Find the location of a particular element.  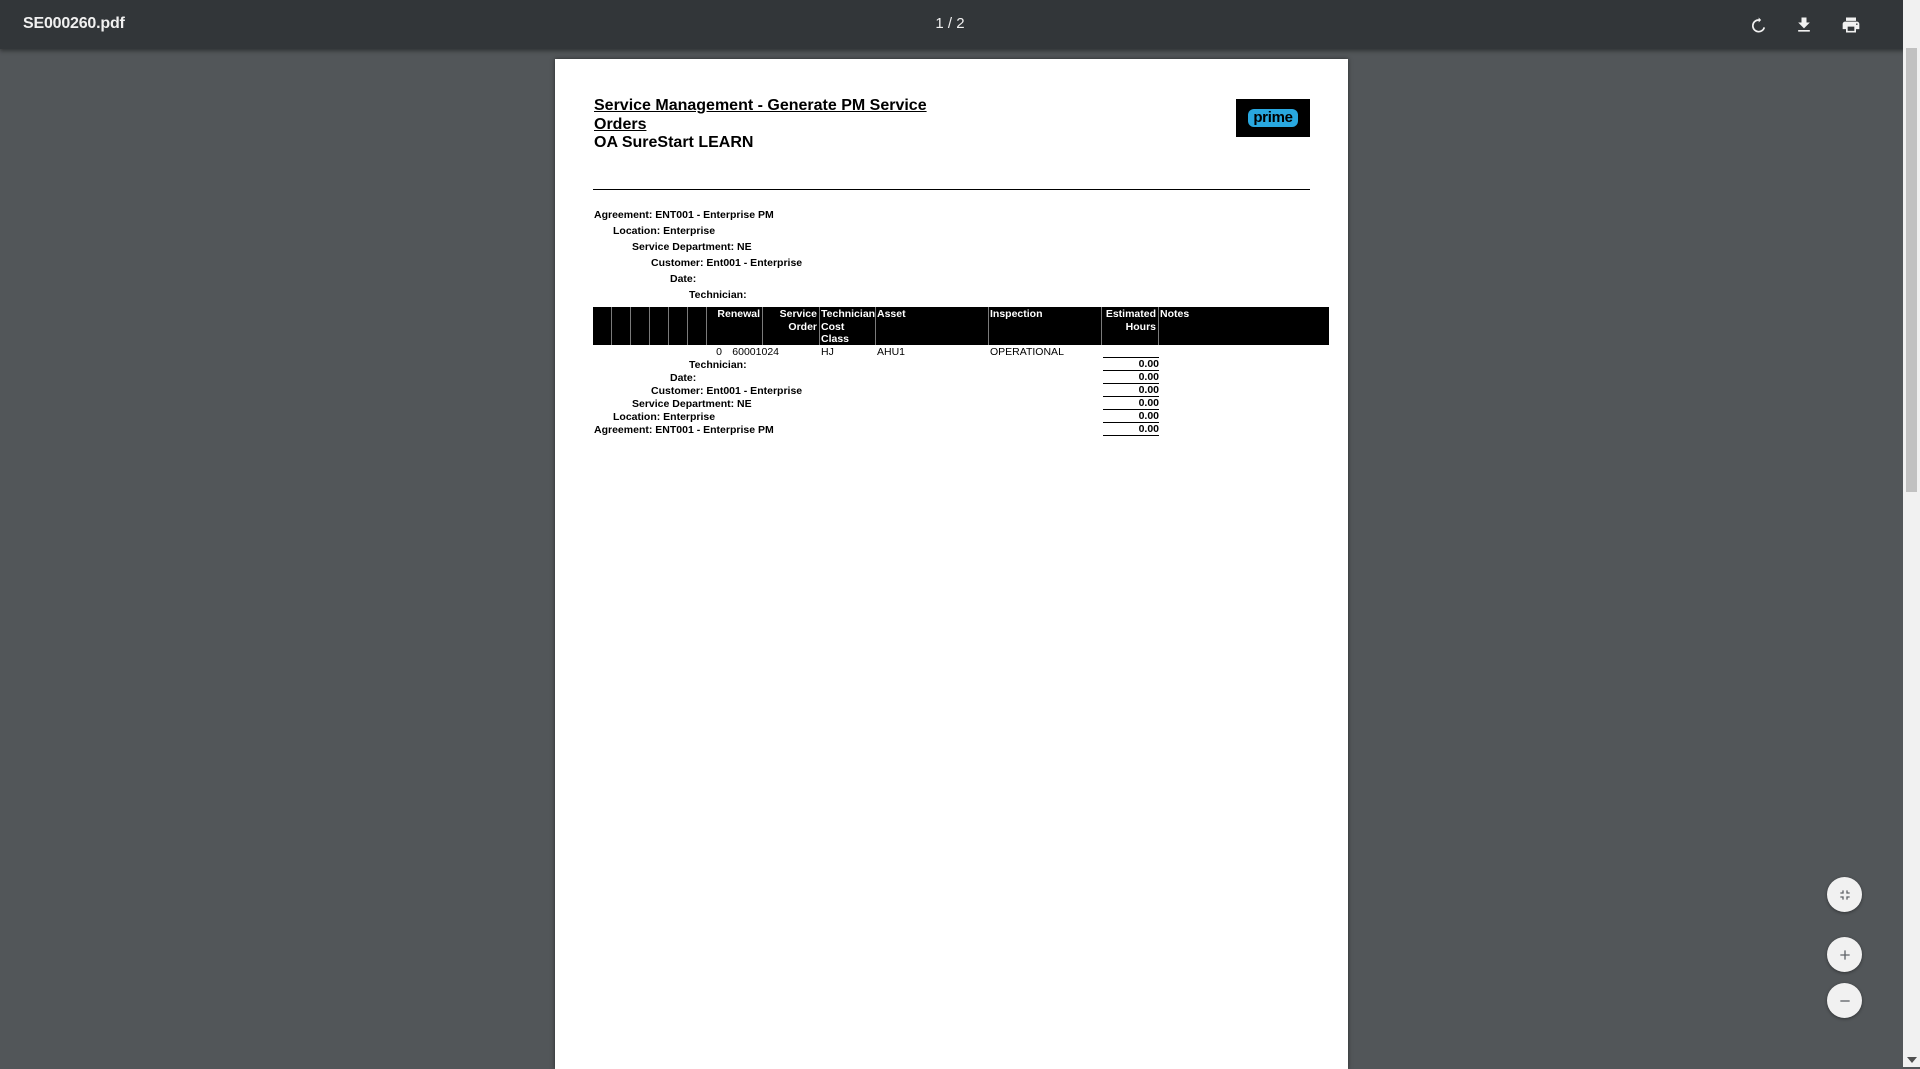

estimated-hours-line1: Estimated is located at coordinates (1130, 314).